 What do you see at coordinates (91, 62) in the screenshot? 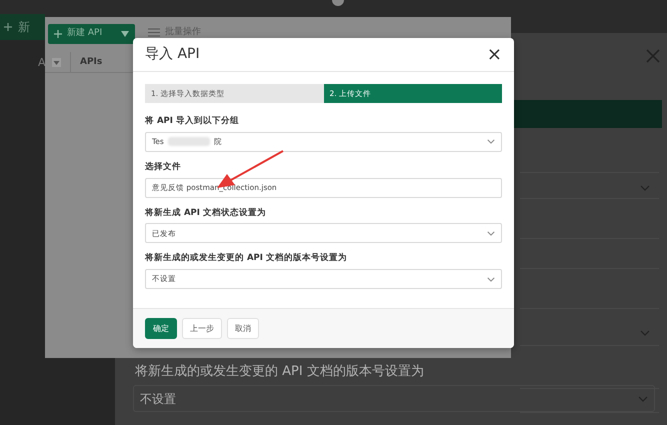
I see `column-header: APIs` at bounding box center [91, 62].